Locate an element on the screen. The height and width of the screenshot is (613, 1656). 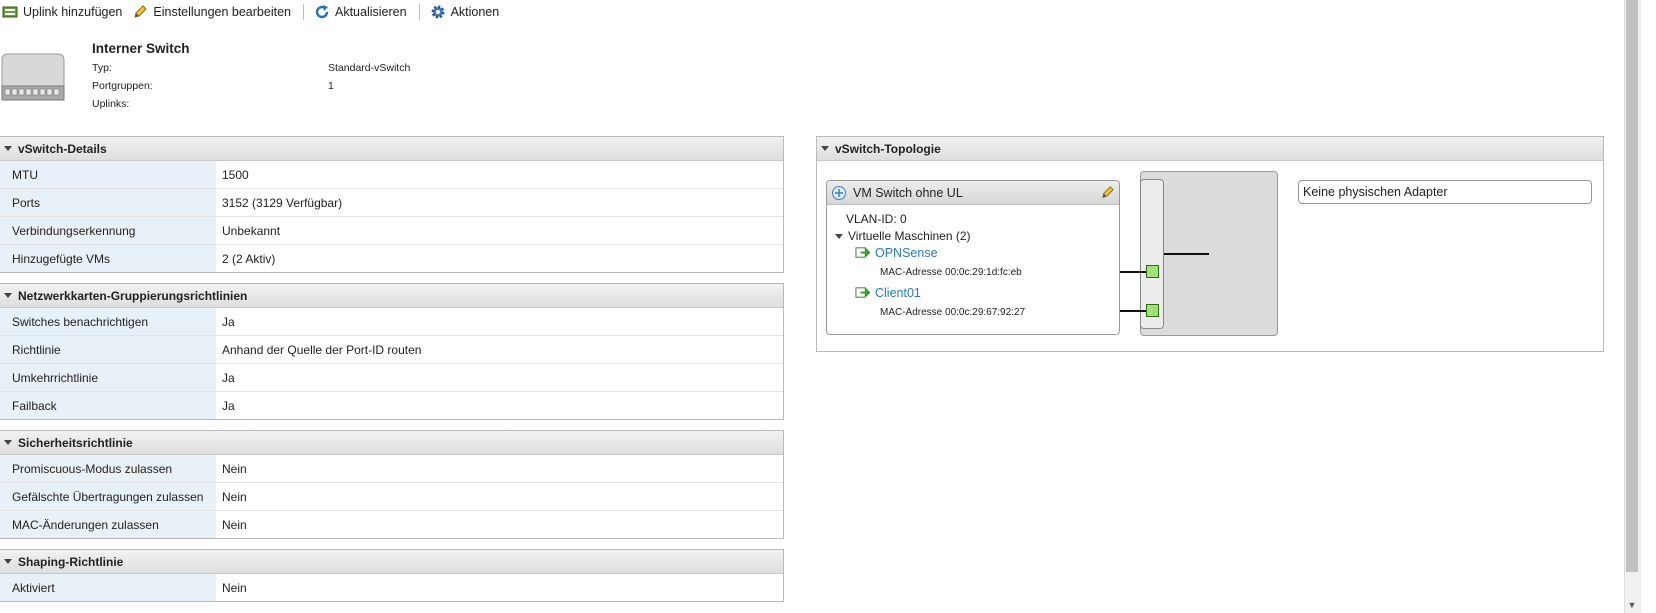
vm-mac-address: MAC-Adresse 00:0c:29:67:92:27 is located at coordinates (953, 312).